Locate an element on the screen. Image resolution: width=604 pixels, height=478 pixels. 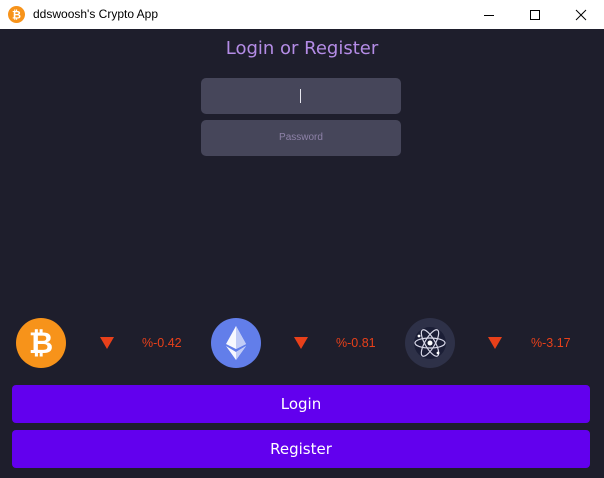
register-button: Register is located at coordinates (301, 449).